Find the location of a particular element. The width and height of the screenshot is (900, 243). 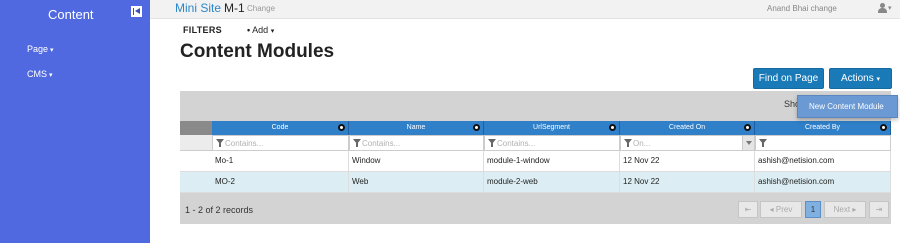

collapse-sidebar-icon is located at coordinates (136, 11).